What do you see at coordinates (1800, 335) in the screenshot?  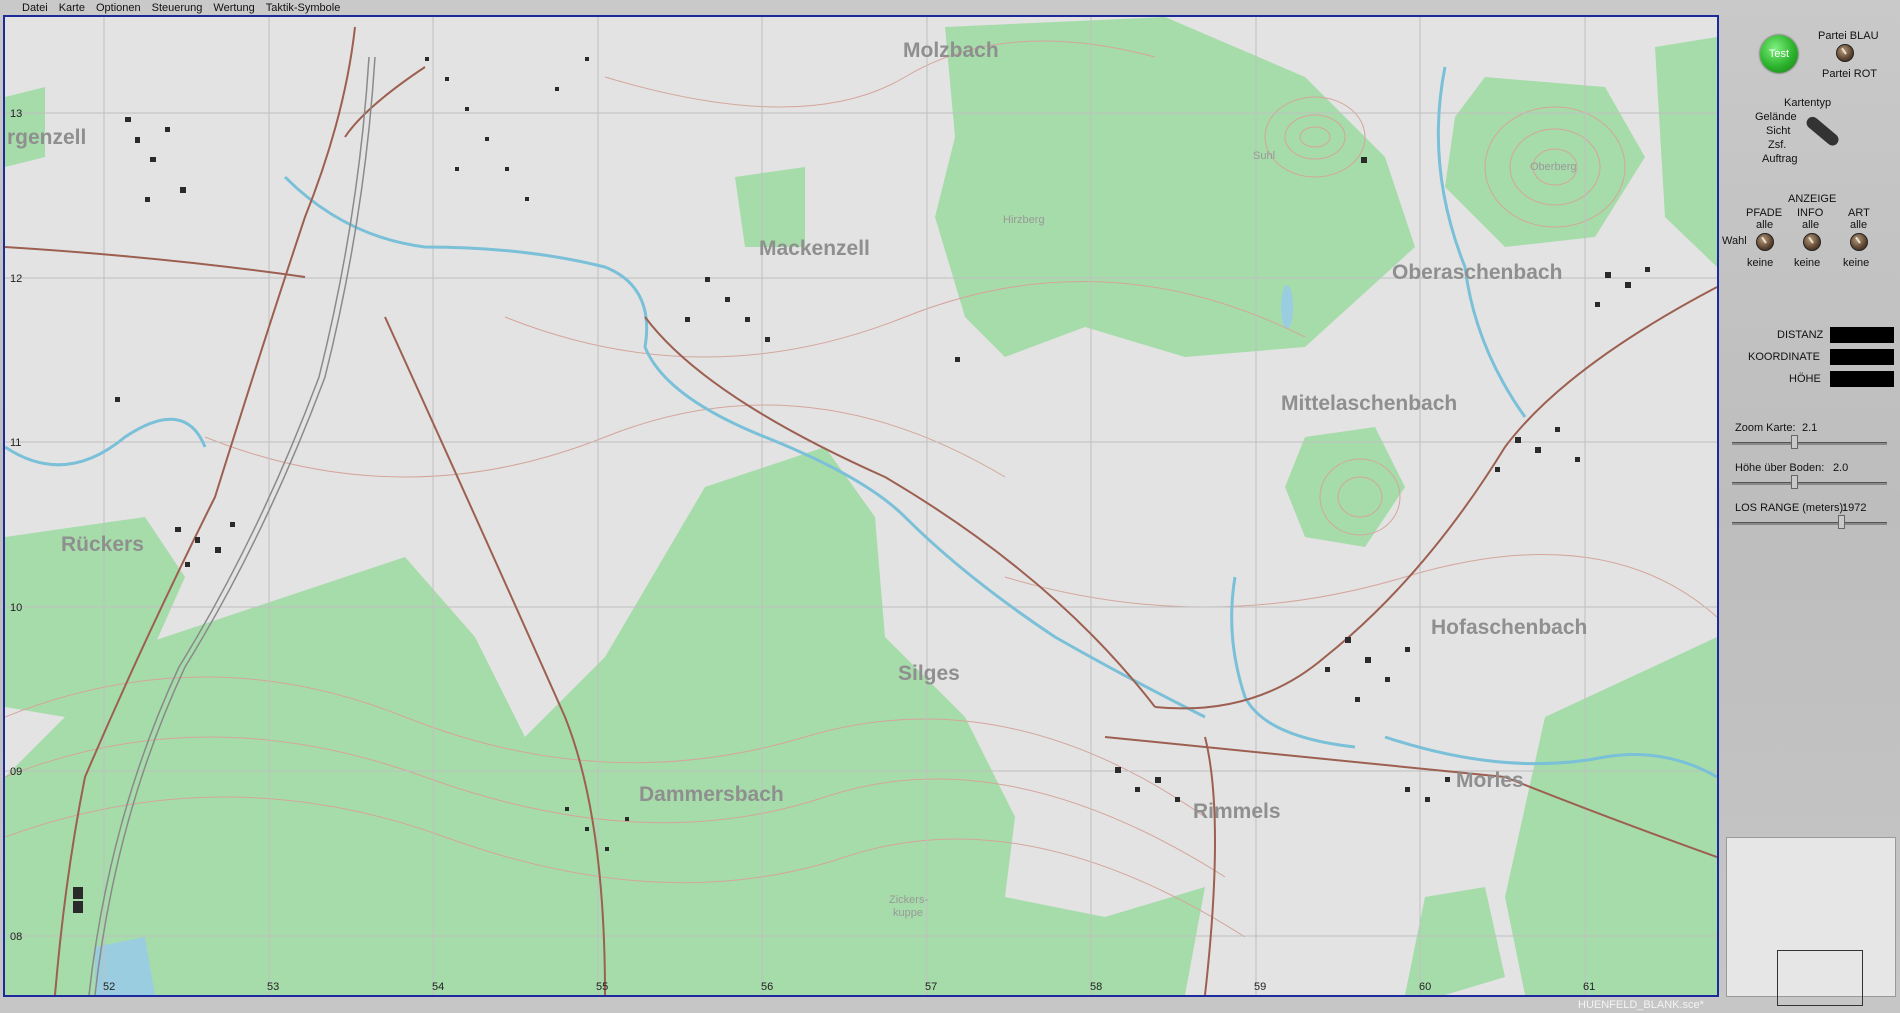 I see `distanz-label: DISTANZ` at bounding box center [1800, 335].